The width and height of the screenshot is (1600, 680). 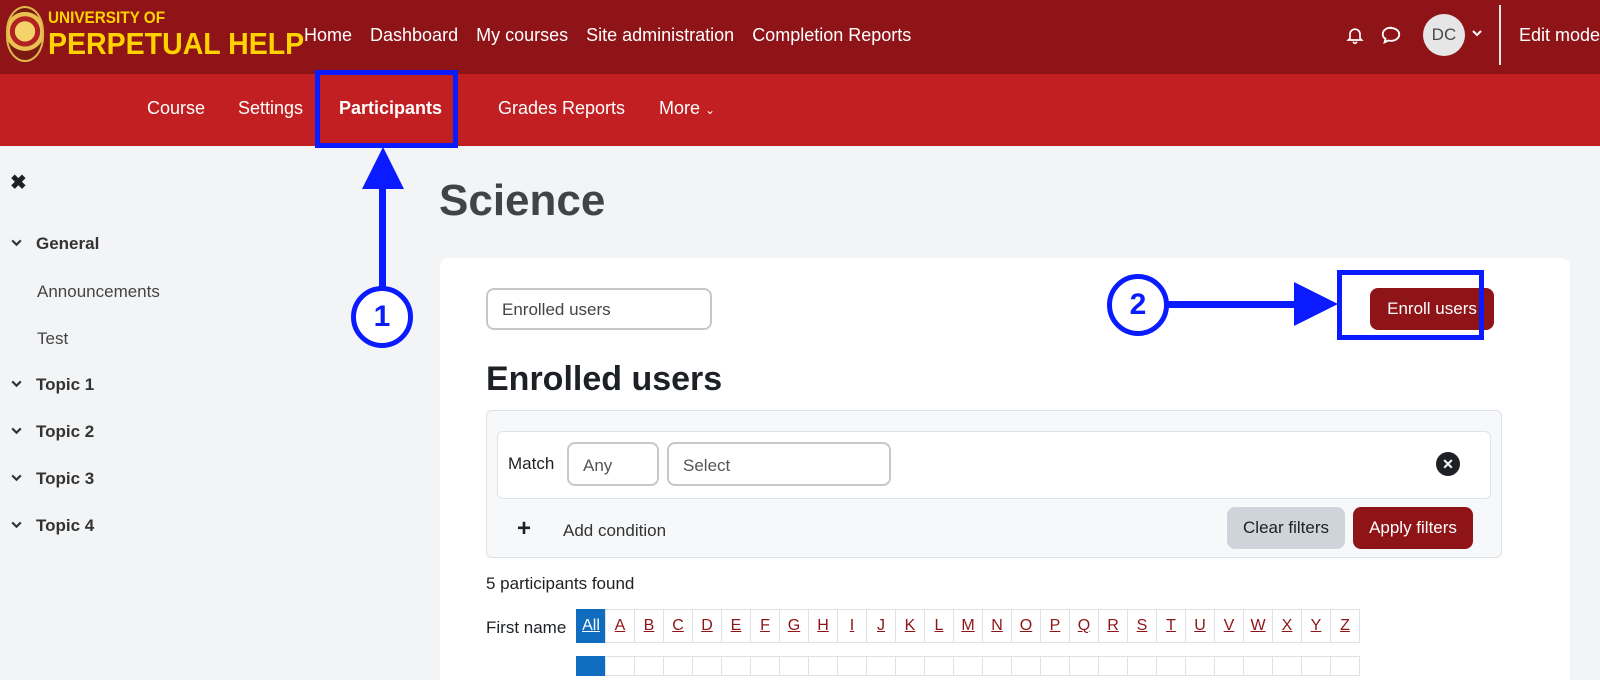 What do you see at coordinates (678, 626) in the screenshot?
I see `initial-filter-c: C` at bounding box center [678, 626].